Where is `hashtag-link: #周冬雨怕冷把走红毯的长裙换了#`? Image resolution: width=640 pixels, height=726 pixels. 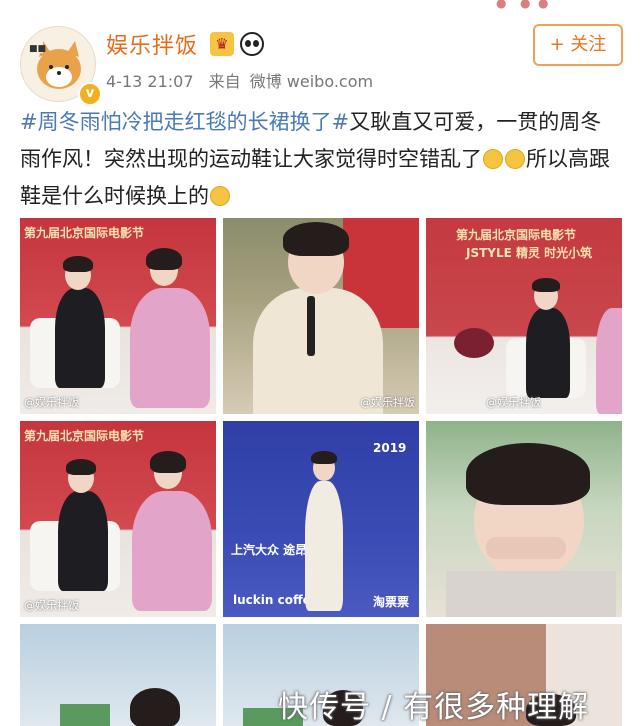
hashtag-link: #周冬雨怕冷把走红毯的长裙换了# is located at coordinates (184, 122).